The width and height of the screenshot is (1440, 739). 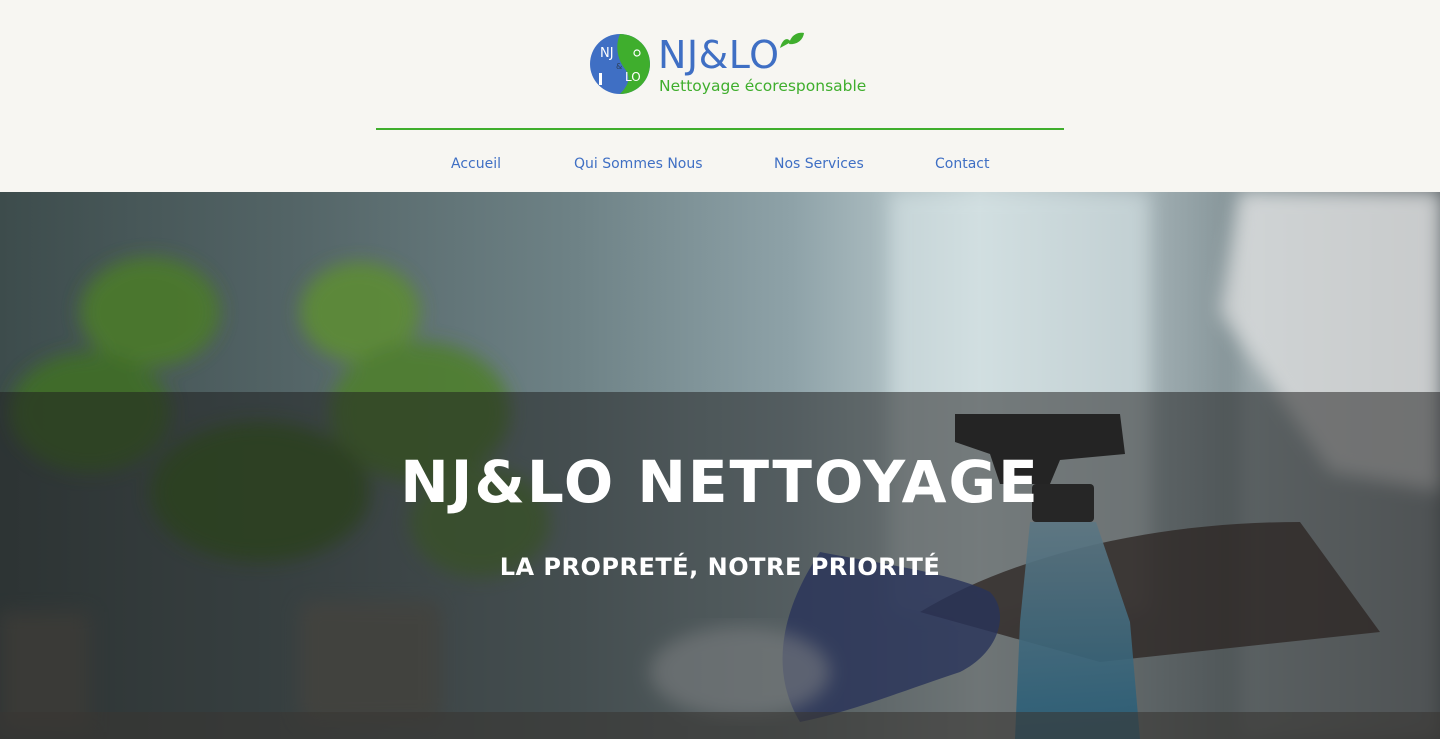 I want to click on logo-mark-bottom-text: LO, so click(x=633, y=77).